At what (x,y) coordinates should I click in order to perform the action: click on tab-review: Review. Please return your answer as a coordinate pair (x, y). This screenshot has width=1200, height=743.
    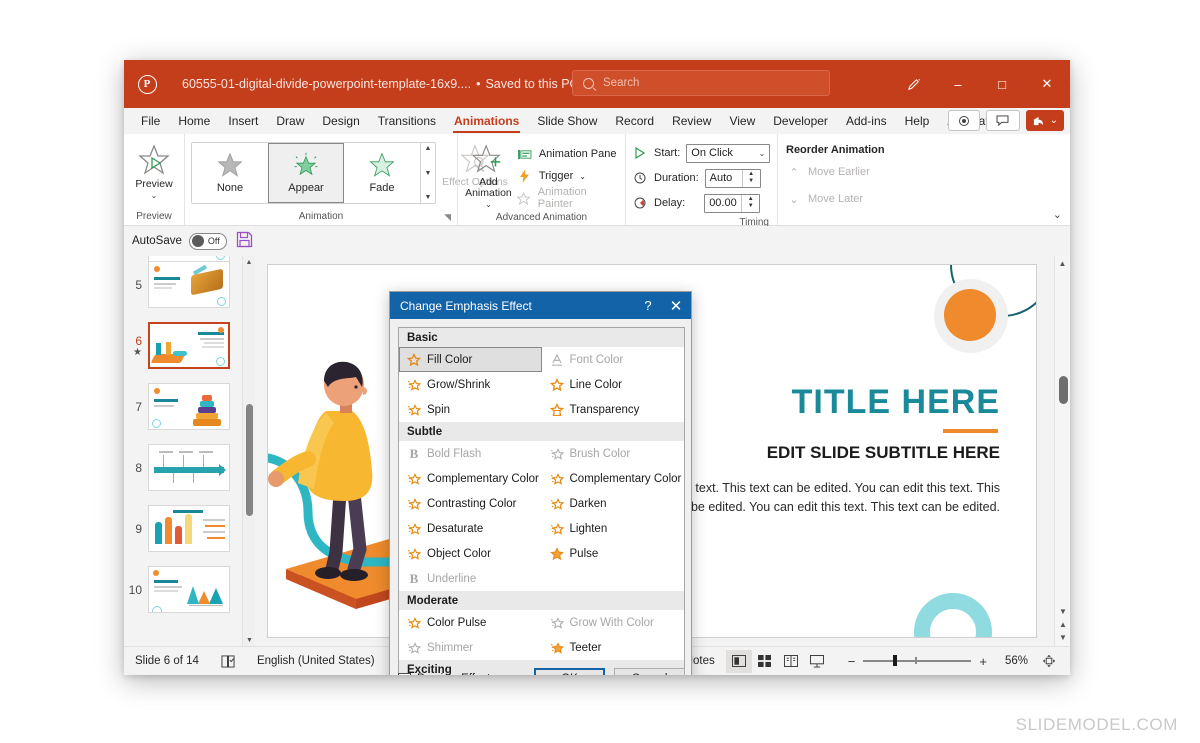
    Looking at the image, I should click on (691, 121).